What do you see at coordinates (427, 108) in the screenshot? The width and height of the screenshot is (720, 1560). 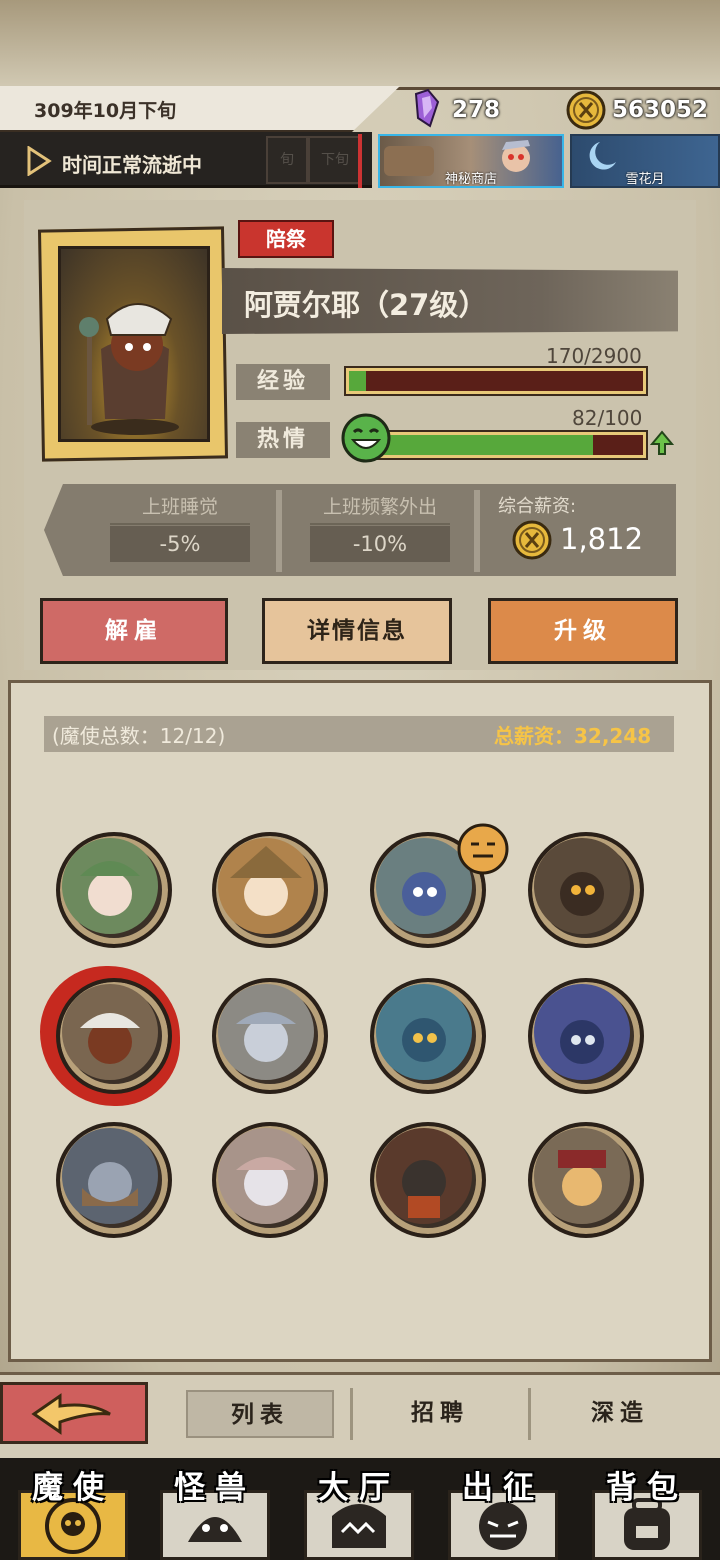 I see `crystal-icon` at bounding box center [427, 108].